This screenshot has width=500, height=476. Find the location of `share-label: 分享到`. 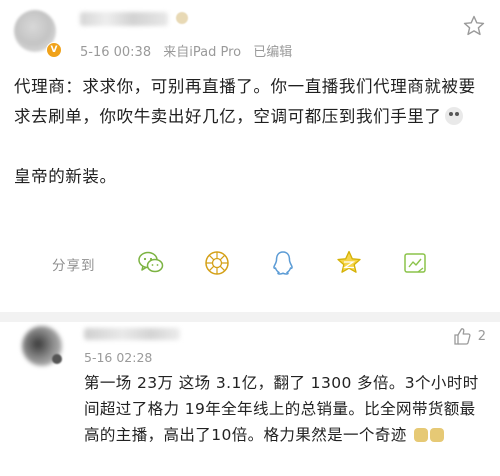

share-label: 分享到 is located at coordinates (74, 266).